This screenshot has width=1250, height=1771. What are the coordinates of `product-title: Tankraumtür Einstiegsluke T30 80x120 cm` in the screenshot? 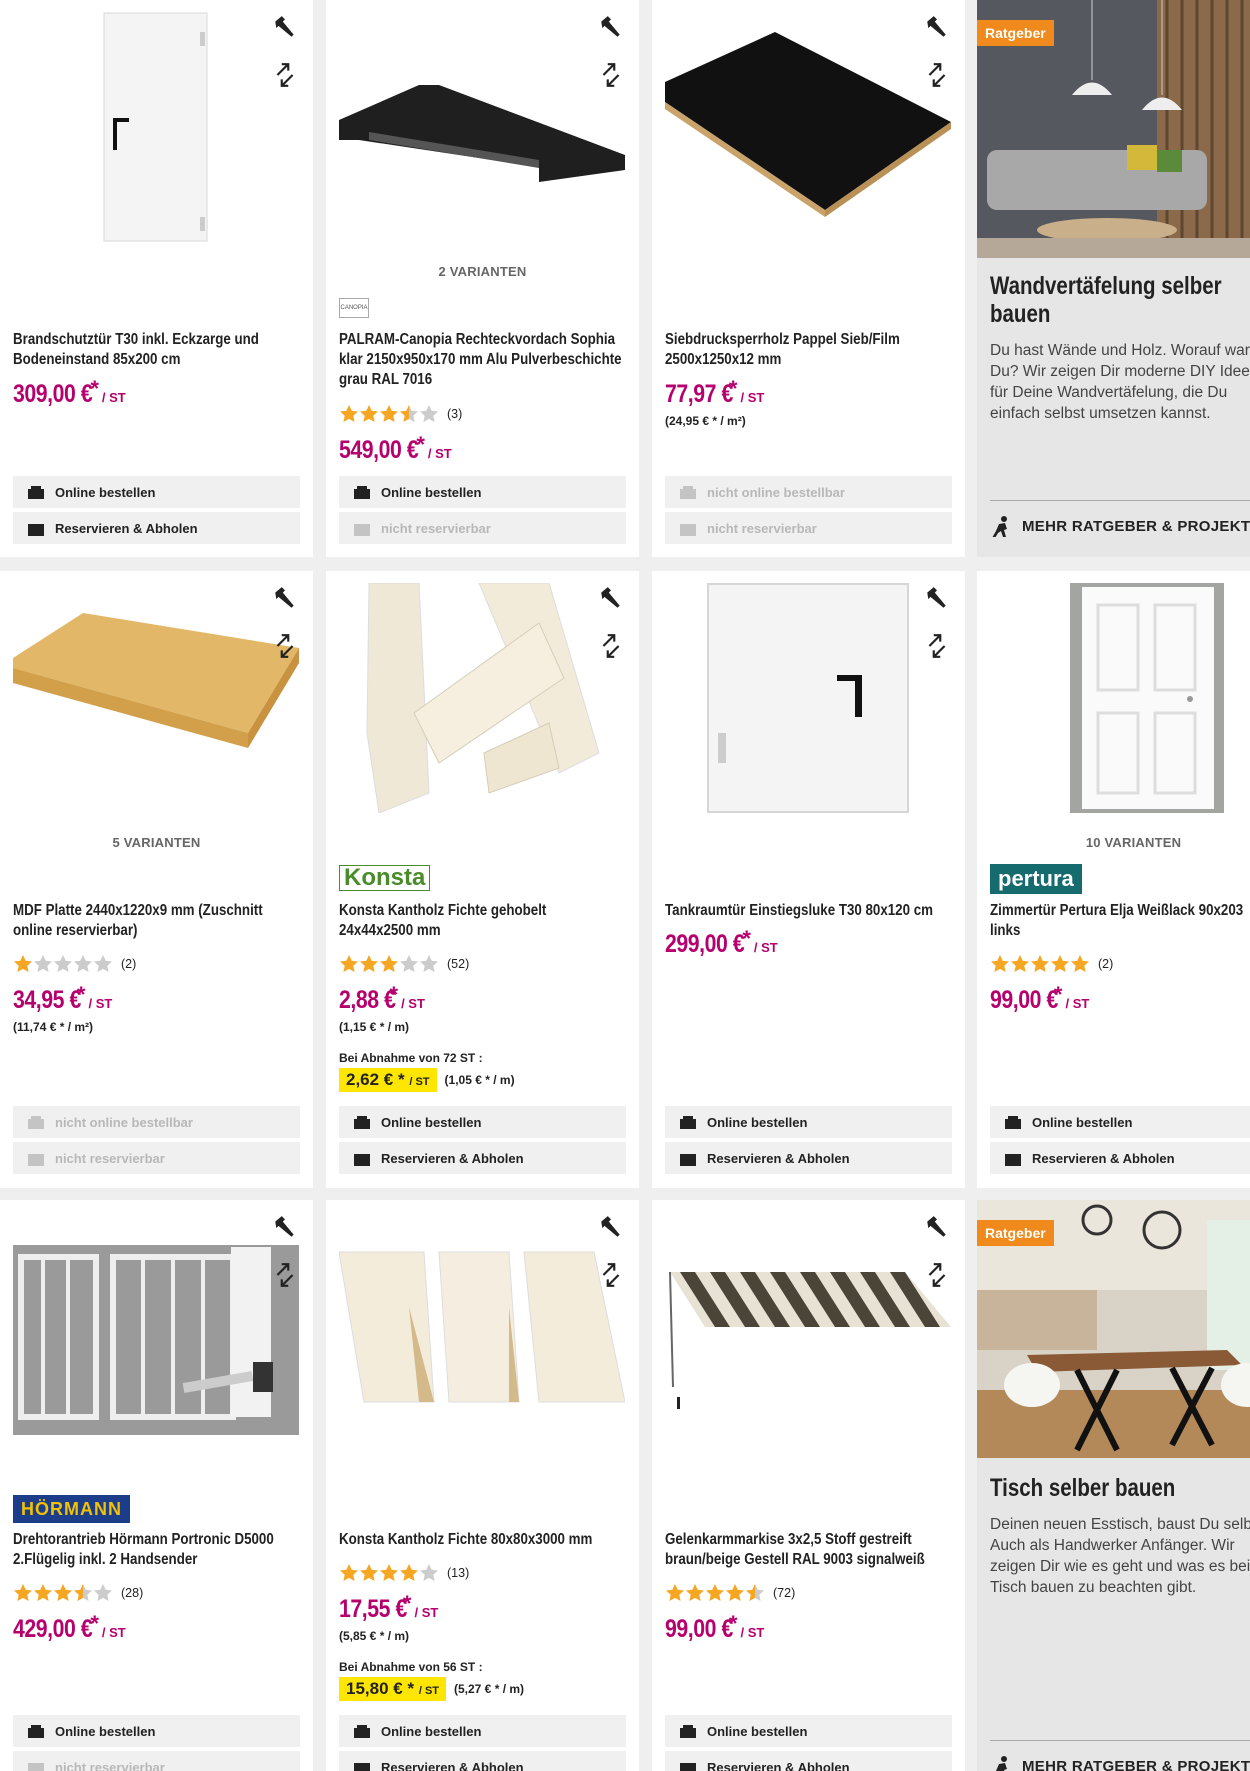 It's located at (807, 911).